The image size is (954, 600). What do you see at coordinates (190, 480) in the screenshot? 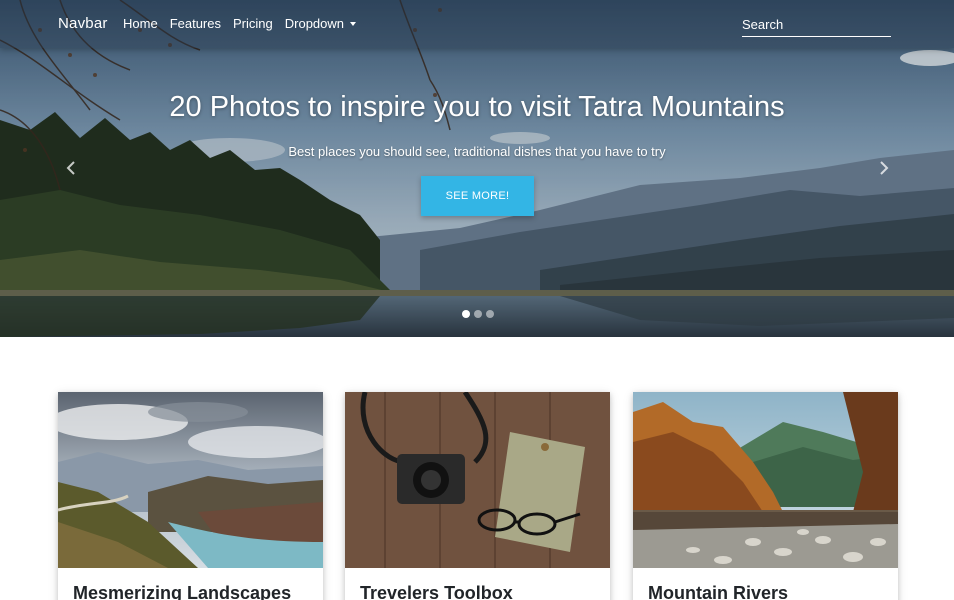
I see `card-image-landscapes` at bounding box center [190, 480].